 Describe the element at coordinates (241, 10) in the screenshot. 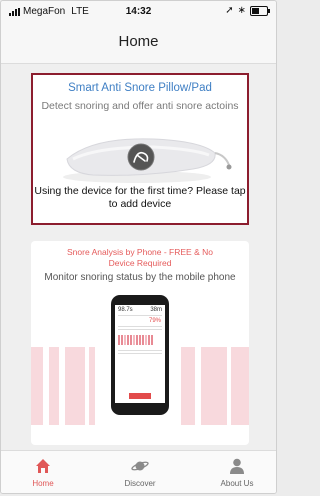

I see `bluetooth-icon: ∗` at that location.